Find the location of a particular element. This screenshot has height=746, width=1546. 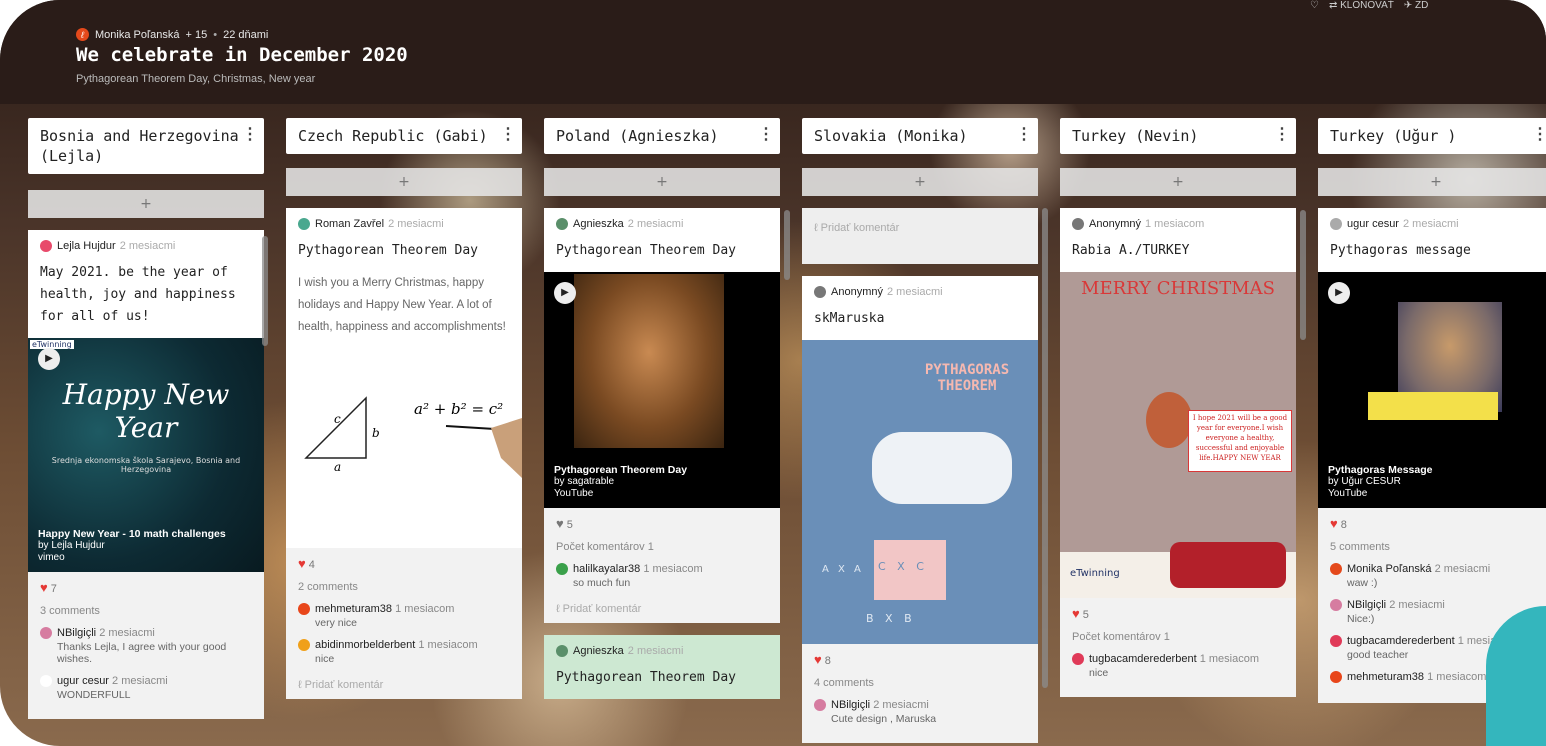

image-attachment: c b a a² + b² = c² is located at coordinates (404, 448).